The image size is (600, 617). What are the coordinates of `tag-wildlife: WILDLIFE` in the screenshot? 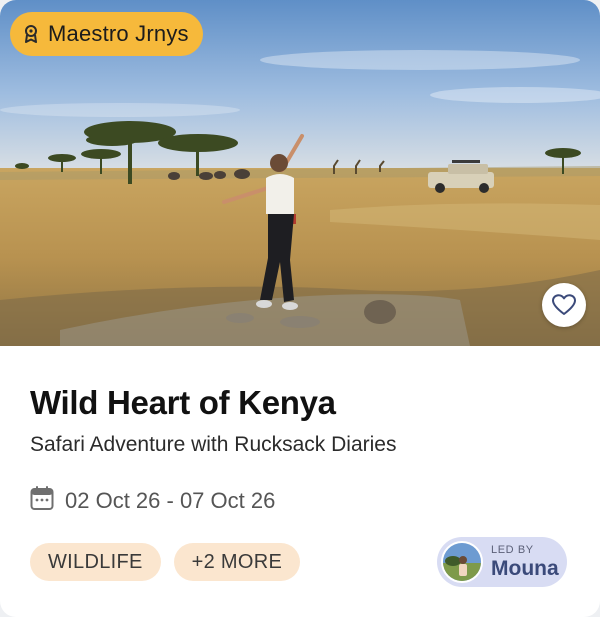 It's located at (95, 562).